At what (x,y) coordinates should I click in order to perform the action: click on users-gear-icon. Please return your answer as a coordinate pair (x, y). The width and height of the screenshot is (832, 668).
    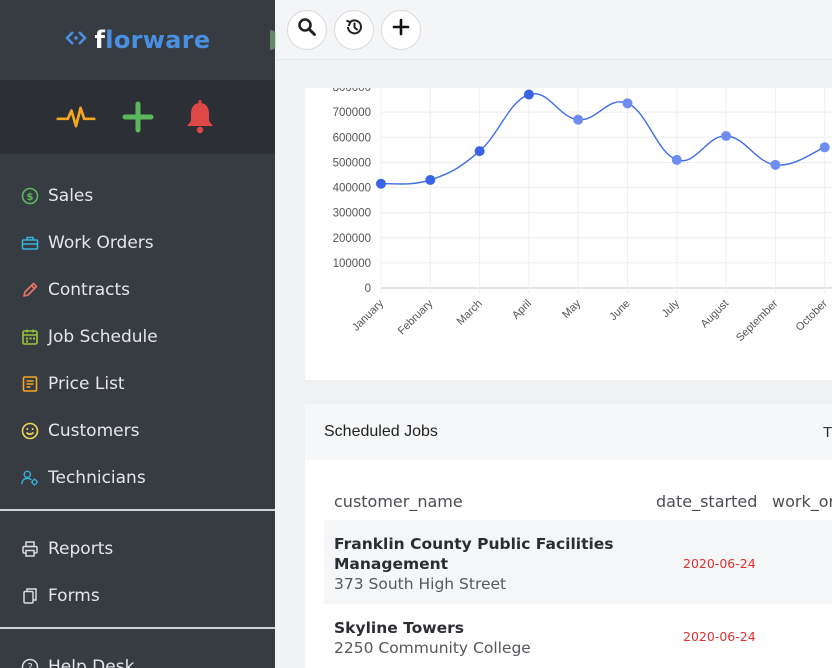
    Looking at the image, I should click on (30, 478).